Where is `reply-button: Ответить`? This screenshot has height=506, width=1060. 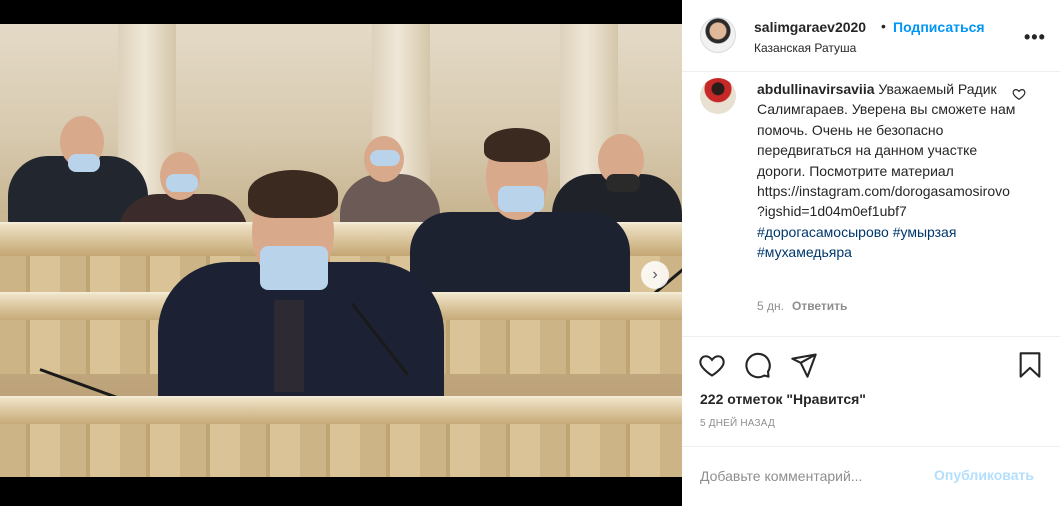
reply-button: Ответить is located at coordinates (819, 306).